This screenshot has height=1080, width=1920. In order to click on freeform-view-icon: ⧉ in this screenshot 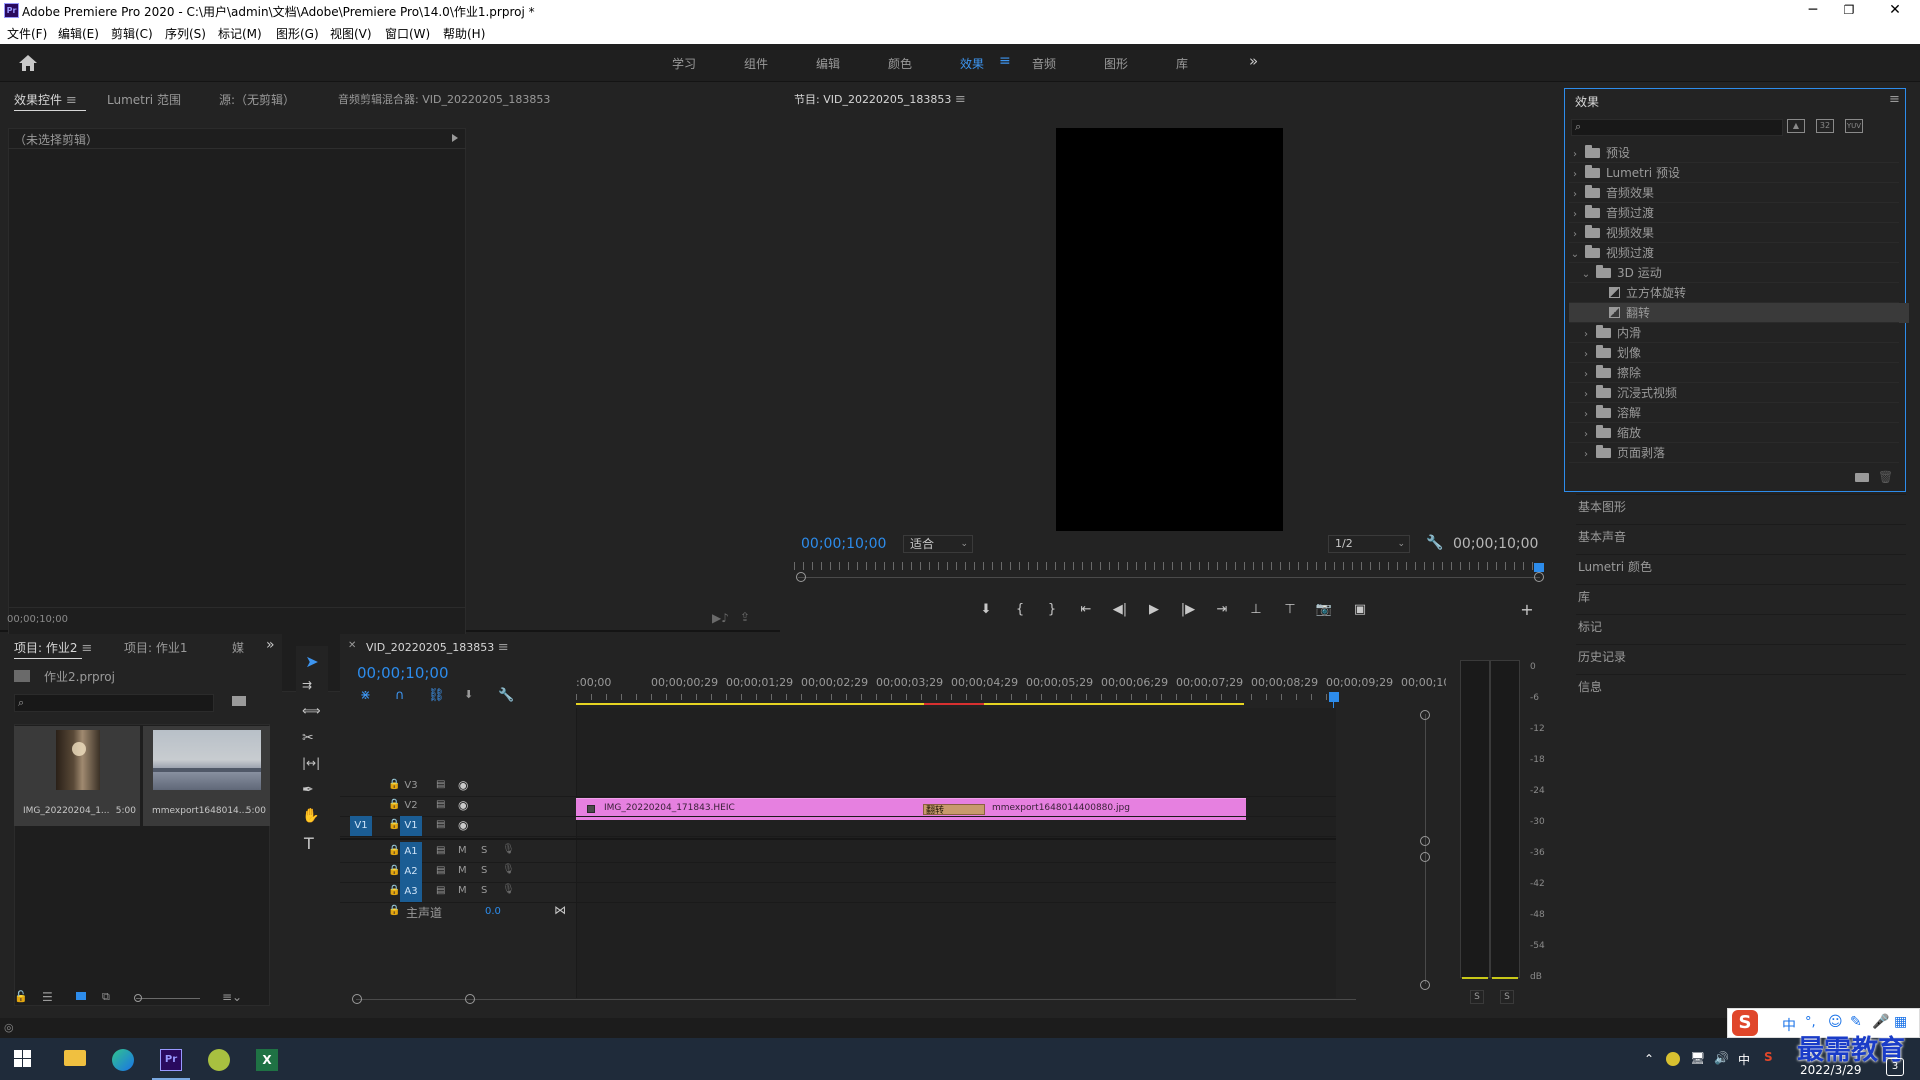, I will do `click(106, 997)`.